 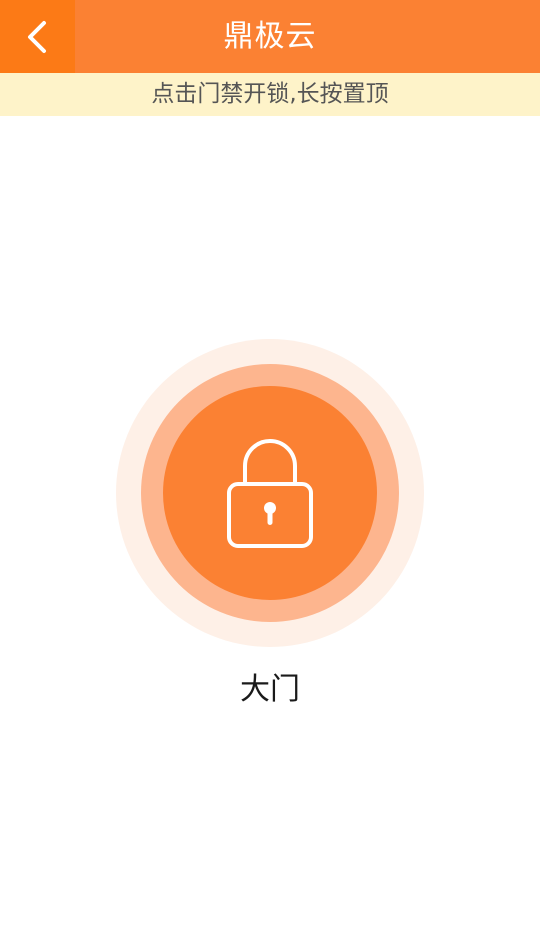 I want to click on lock-icon, so click(x=270, y=493).